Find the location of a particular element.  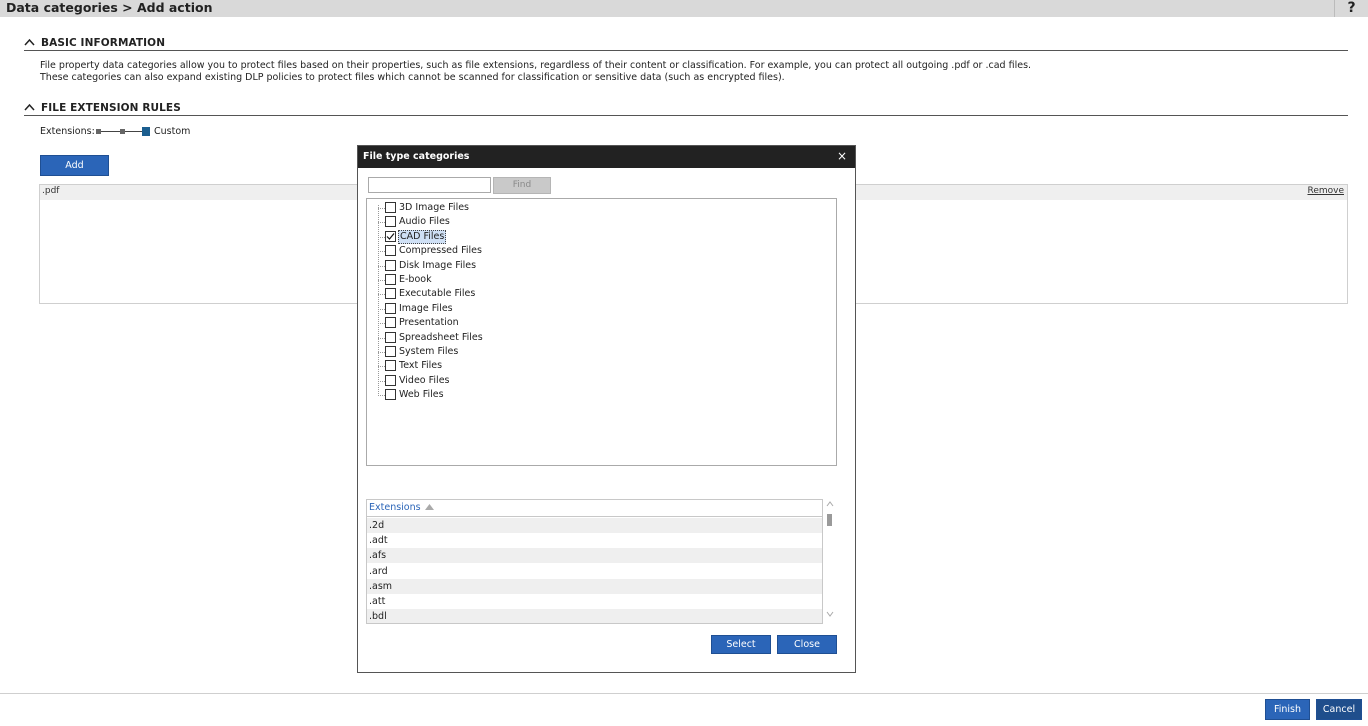

scroll-up-icon is located at coordinates (830, 505).